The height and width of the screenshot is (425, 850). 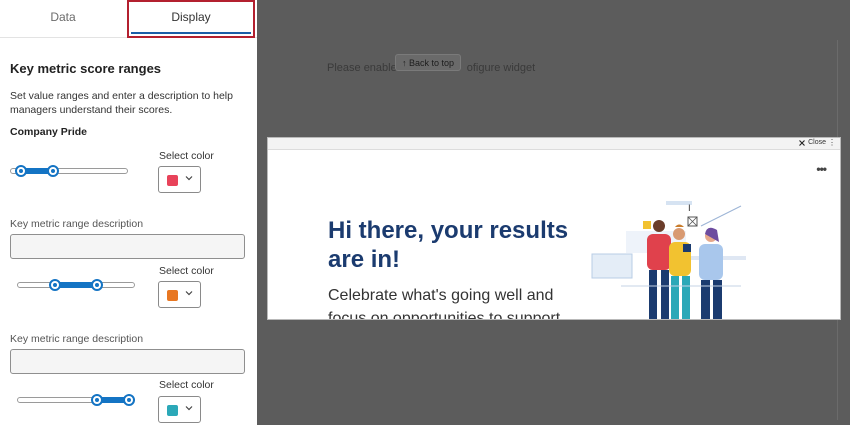 What do you see at coordinates (49, 132) in the screenshot?
I see `metric-name: Company Pride` at bounding box center [49, 132].